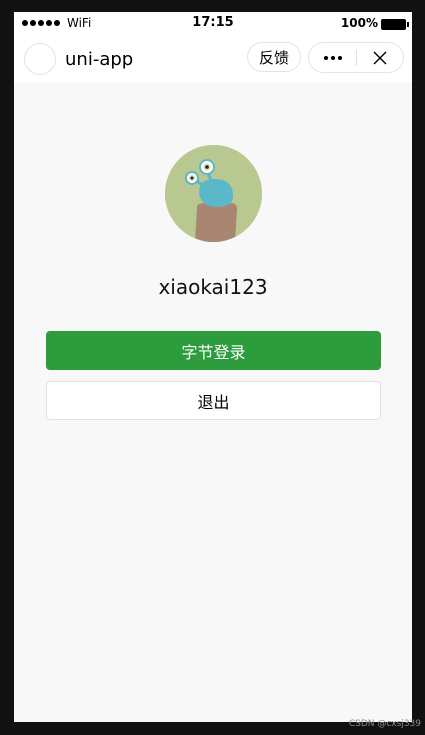 This screenshot has width=425, height=735. What do you see at coordinates (380, 57) in the screenshot?
I see `close-icon` at bounding box center [380, 57].